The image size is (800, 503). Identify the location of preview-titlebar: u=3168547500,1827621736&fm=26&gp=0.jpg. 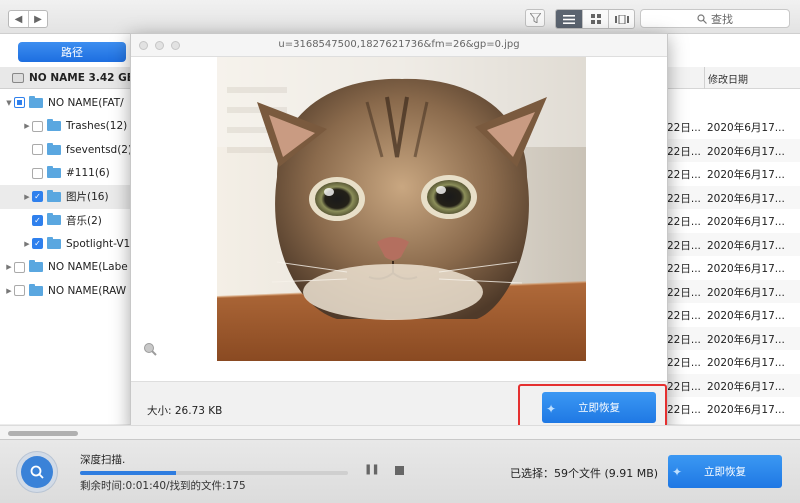
(399, 45).